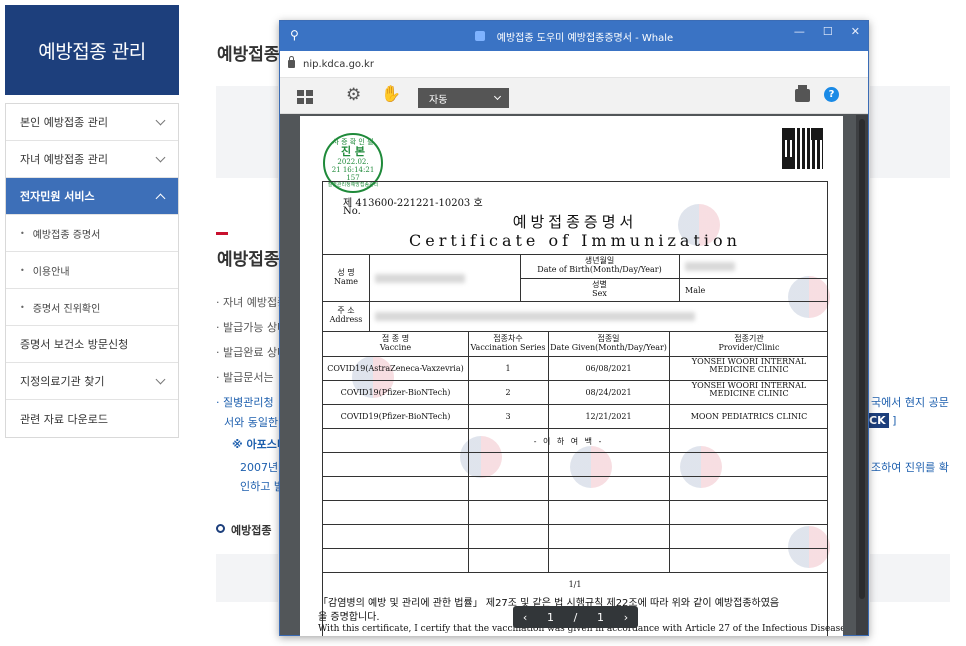 This screenshot has height=646, width=966. Describe the element at coordinates (413, 203) in the screenshot. I see `certificate-number: 제 413600-221221-10203 호` at that location.